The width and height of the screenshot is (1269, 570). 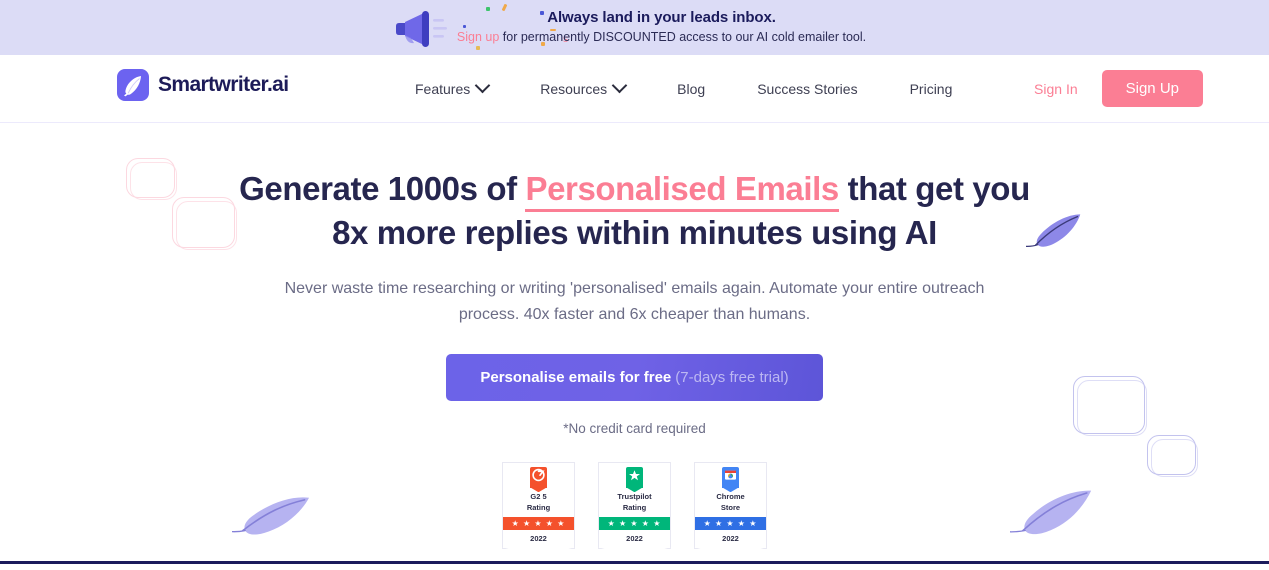 I want to click on nav-item-label: Resources, so click(x=574, y=88).